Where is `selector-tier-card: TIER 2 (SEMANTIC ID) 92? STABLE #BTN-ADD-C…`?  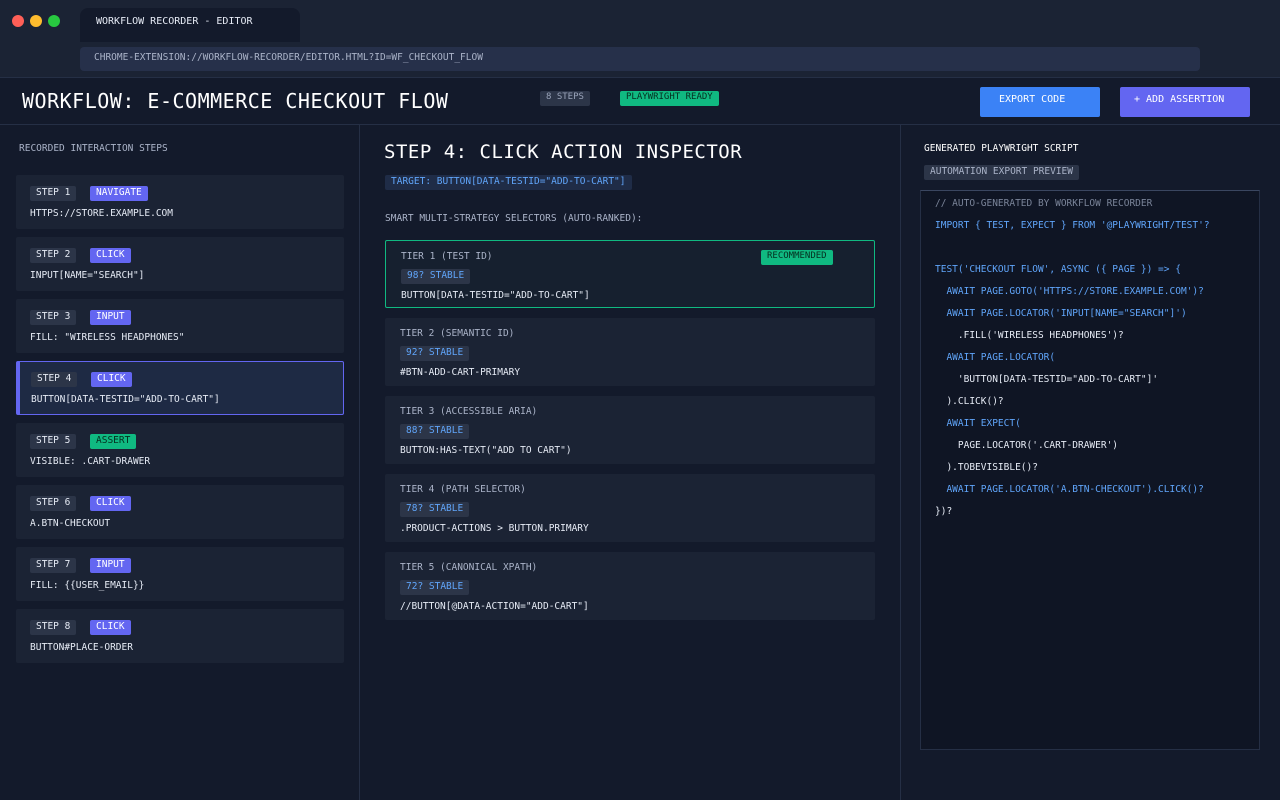 selector-tier-card: TIER 2 (SEMANTIC ID) 92? STABLE #BTN-ADD-C… is located at coordinates (630, 352).